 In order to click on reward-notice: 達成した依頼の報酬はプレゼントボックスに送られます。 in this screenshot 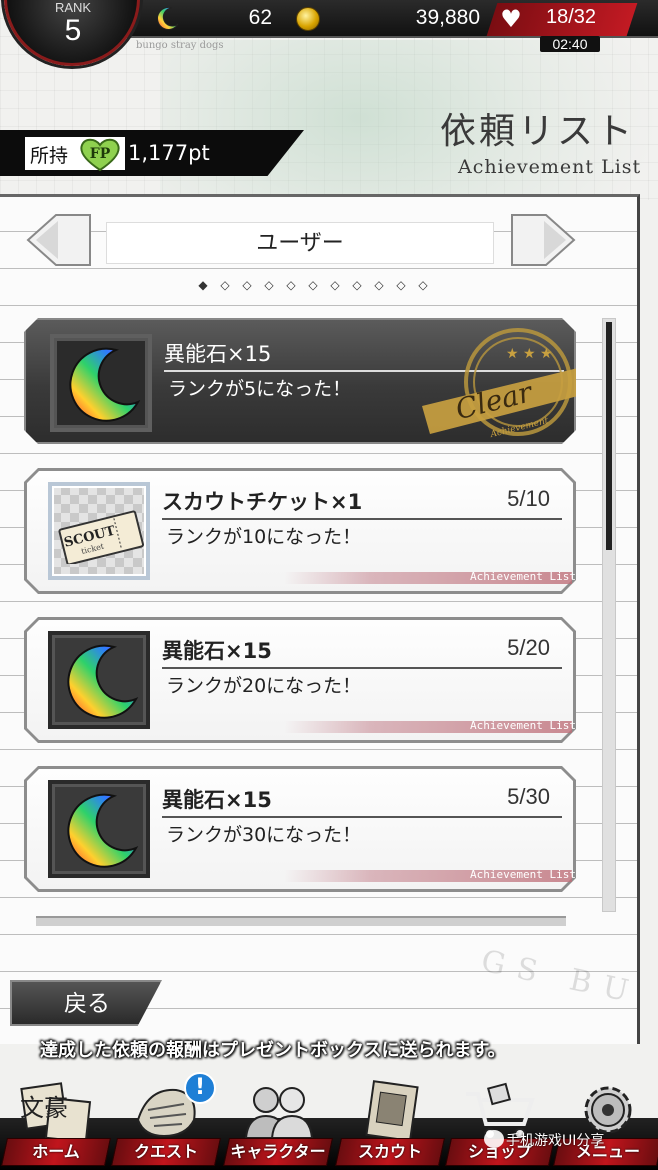, I will do `click(273, 1050)`.